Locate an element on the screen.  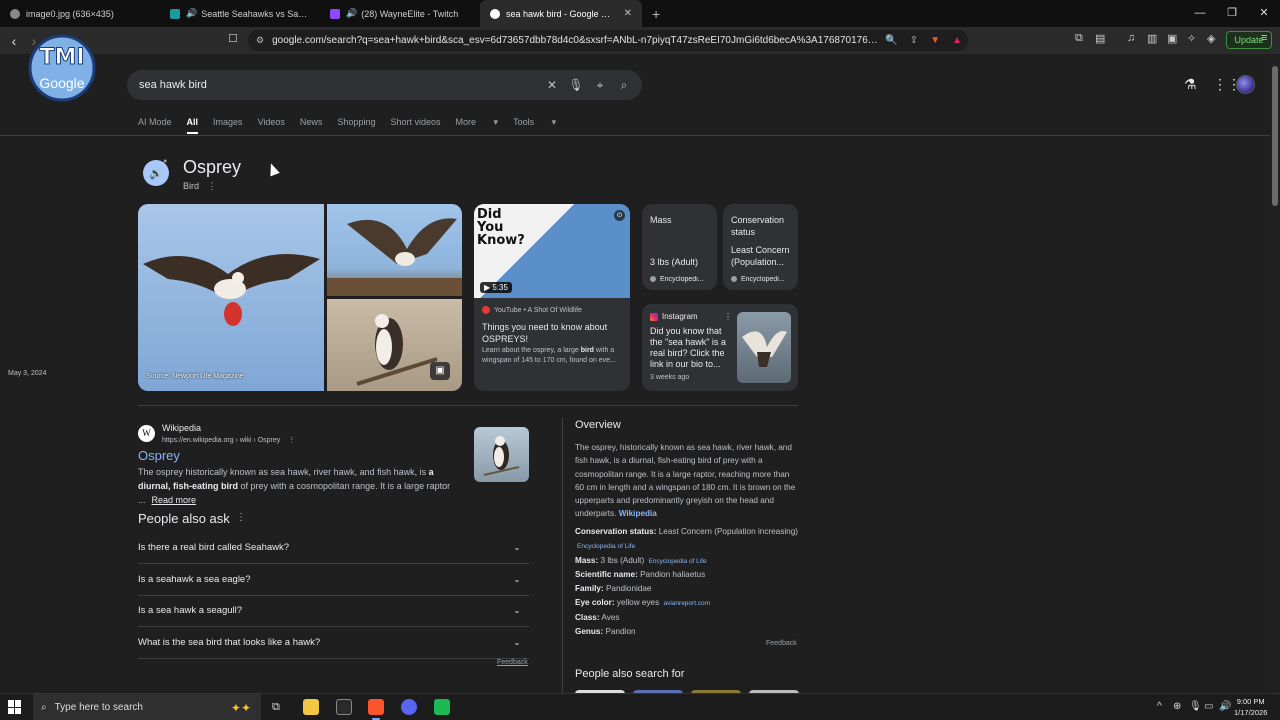
tab-twitch: 🔊 (28) WayneElite - Twitch is located at coordinates (400, 13).